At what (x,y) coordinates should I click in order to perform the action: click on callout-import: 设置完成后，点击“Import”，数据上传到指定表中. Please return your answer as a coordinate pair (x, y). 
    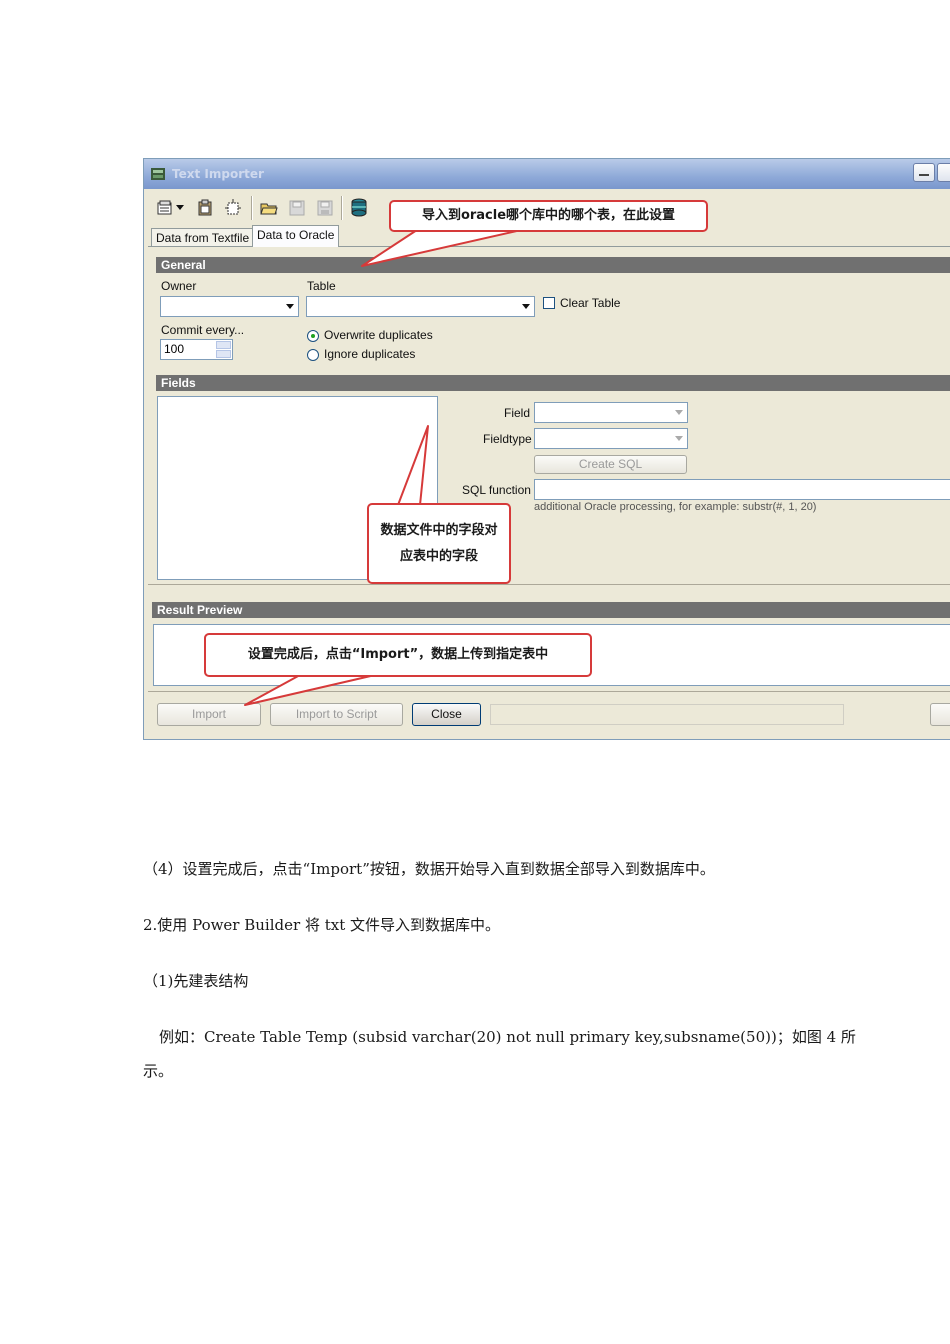
    Looking at the image, I should click on (398, 655).